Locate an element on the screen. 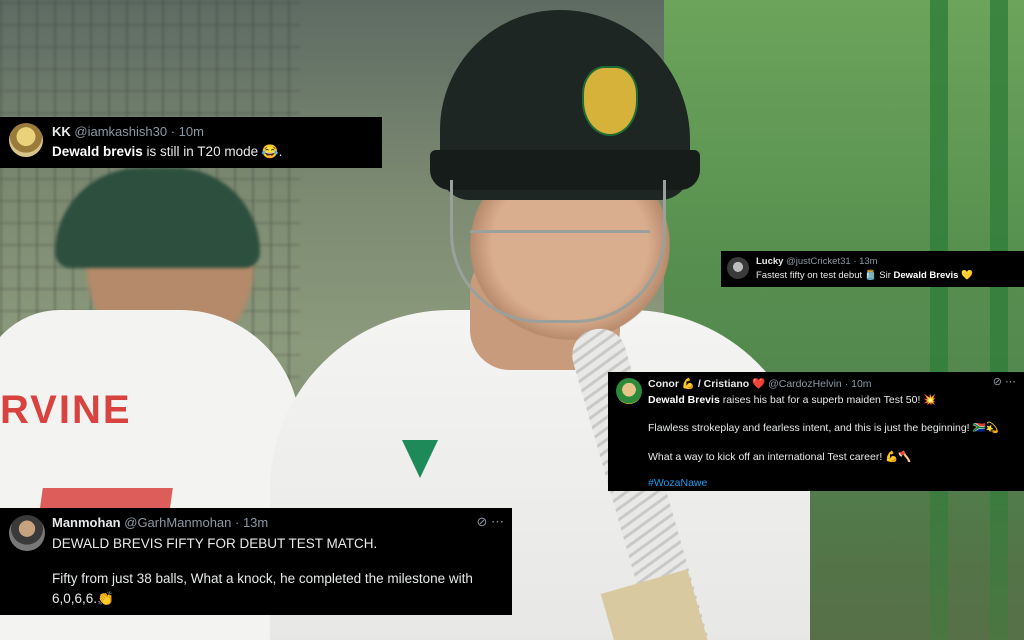 Image resolution: width=1024 pixels, height=640 pixels. hashtag-link: #WozaNawe is located at coordinates (677, 483).